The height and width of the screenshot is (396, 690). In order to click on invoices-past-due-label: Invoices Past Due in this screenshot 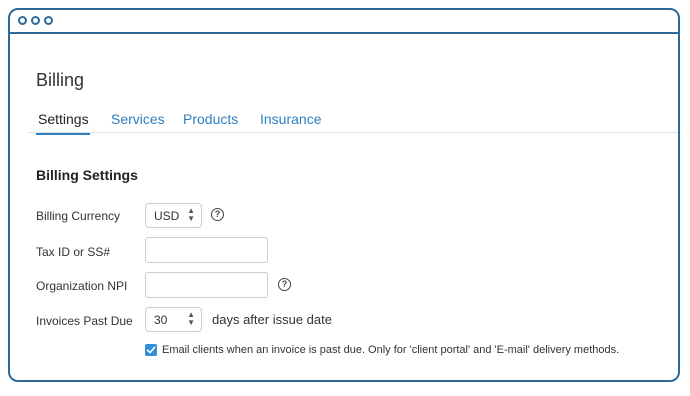, I will do `click(84, 321)`.